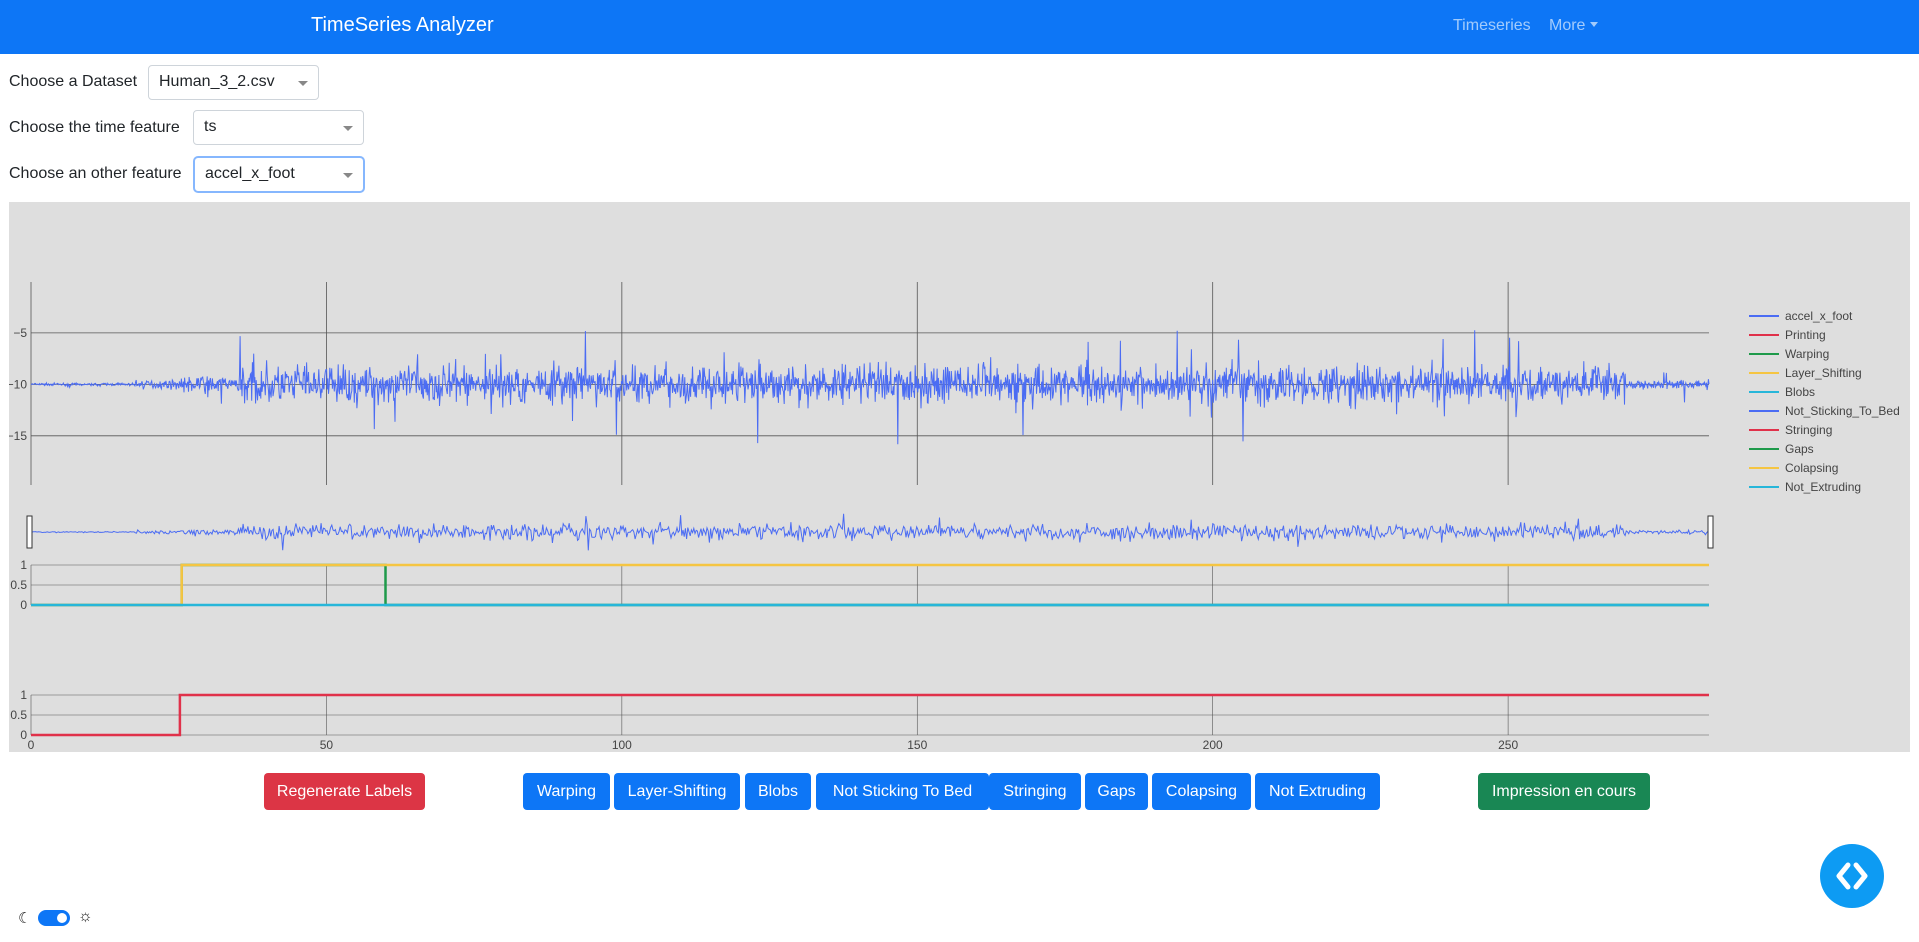 The image size is (1919, 942). Describe the element at coordinates (1800, 392) in the screenshot. I see `legend-item-label: Blobs` at that location.